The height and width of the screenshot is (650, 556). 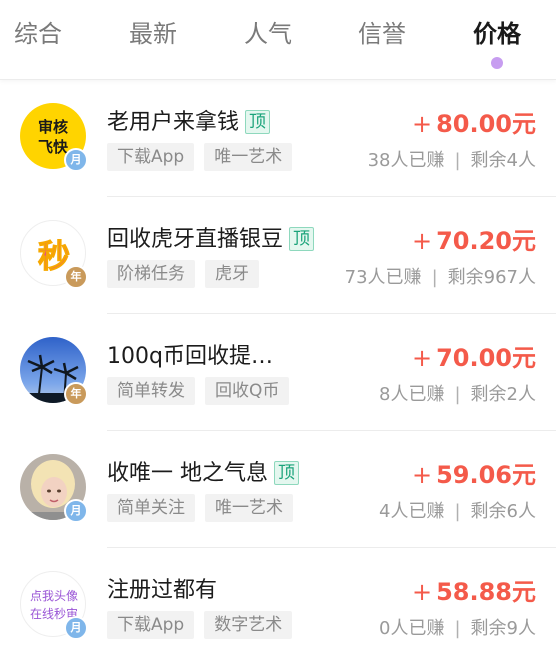 What do you see at coordinates (440, 277) in the screenshot?
I see `task-stats: 73人已赚 | 剩余967人` at bounding box center [440, 277].